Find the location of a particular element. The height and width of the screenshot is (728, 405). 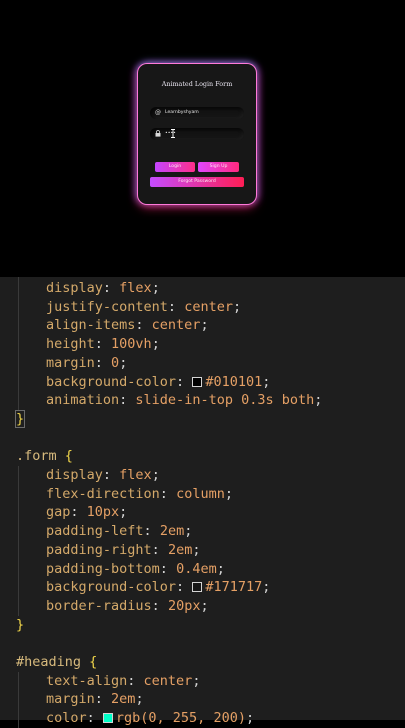

forgot-password-button: Forgot Password is located at coordinates (197, 182).